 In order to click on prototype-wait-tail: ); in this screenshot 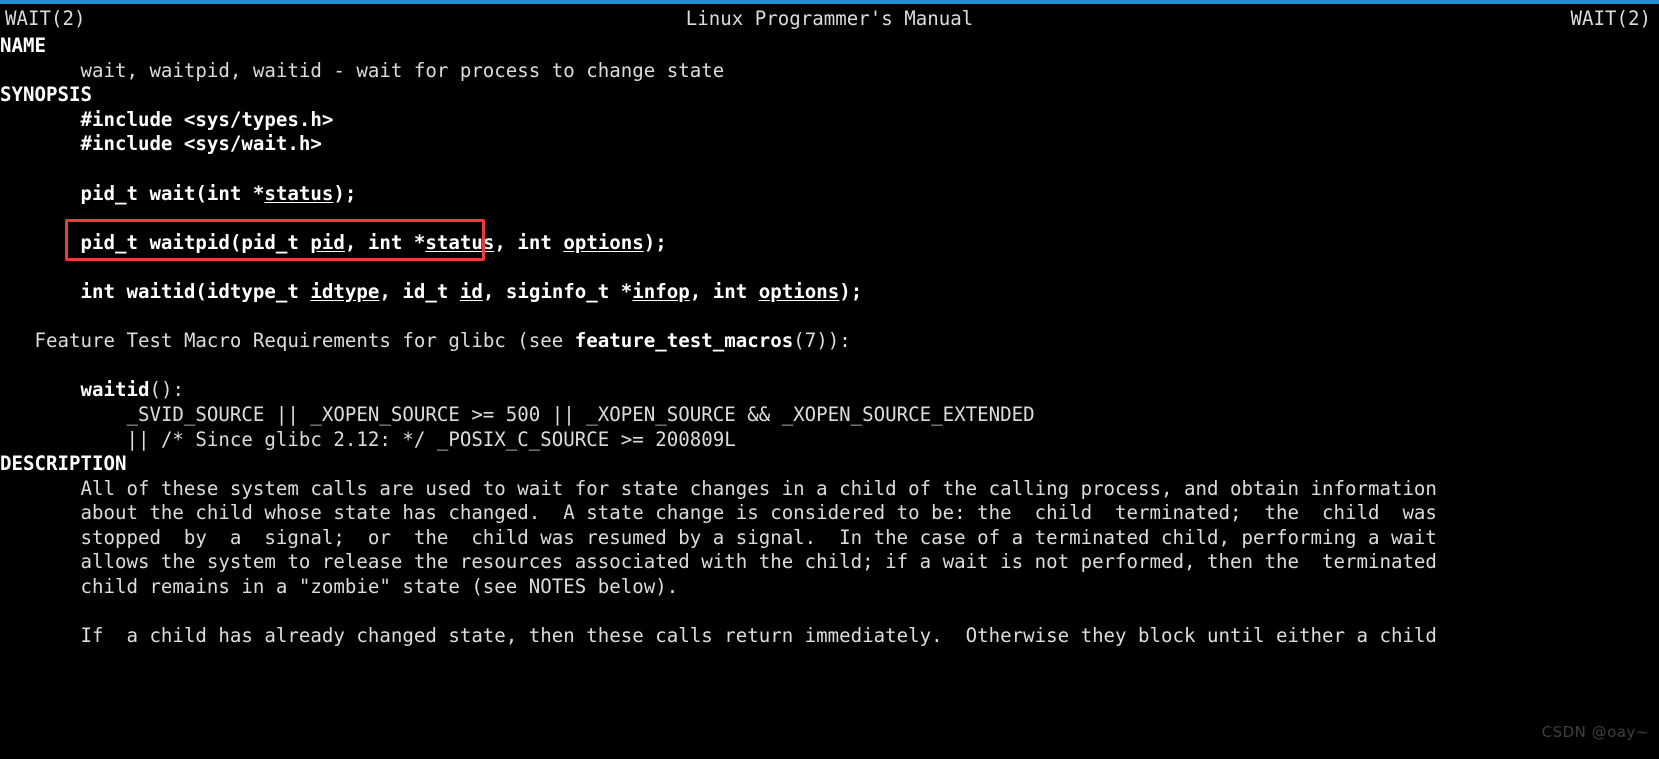, I will do `click(345, 193)`.